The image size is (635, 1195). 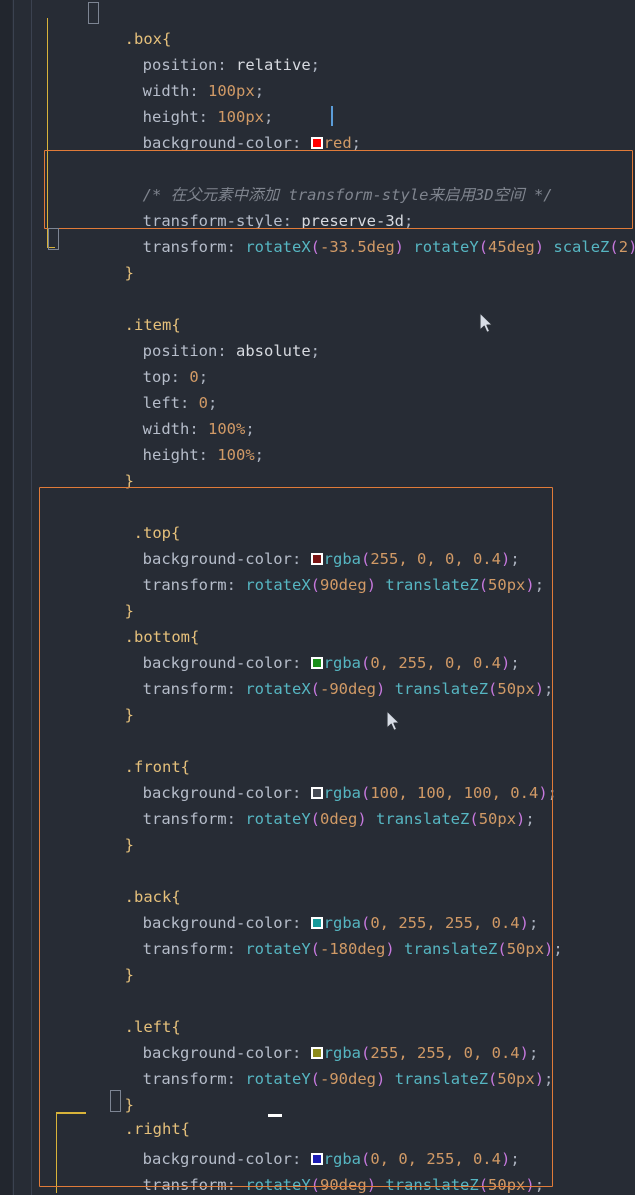 I want to click on bracket-pair-guide-right, so click(x=60, y=1153).